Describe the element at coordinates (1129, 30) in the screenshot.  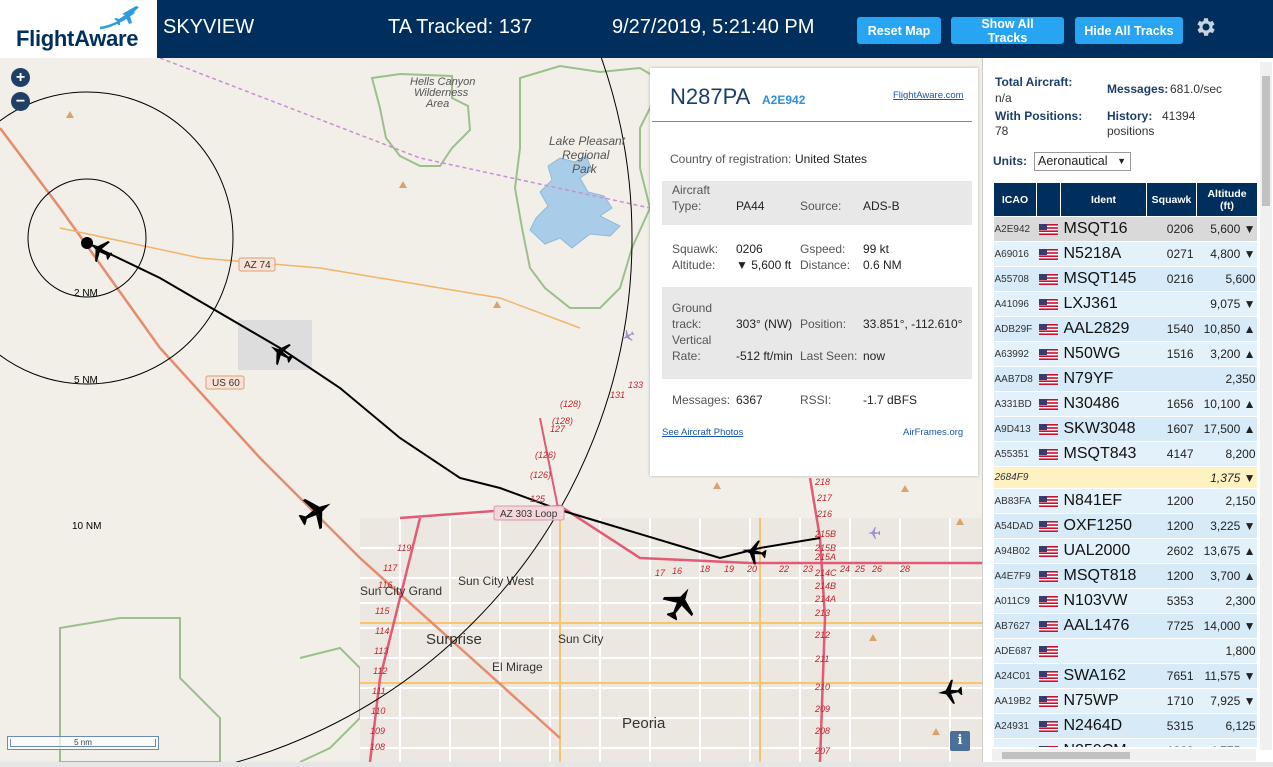
I see `hide-all-tracks-button: Hide All Tracks` at that location.